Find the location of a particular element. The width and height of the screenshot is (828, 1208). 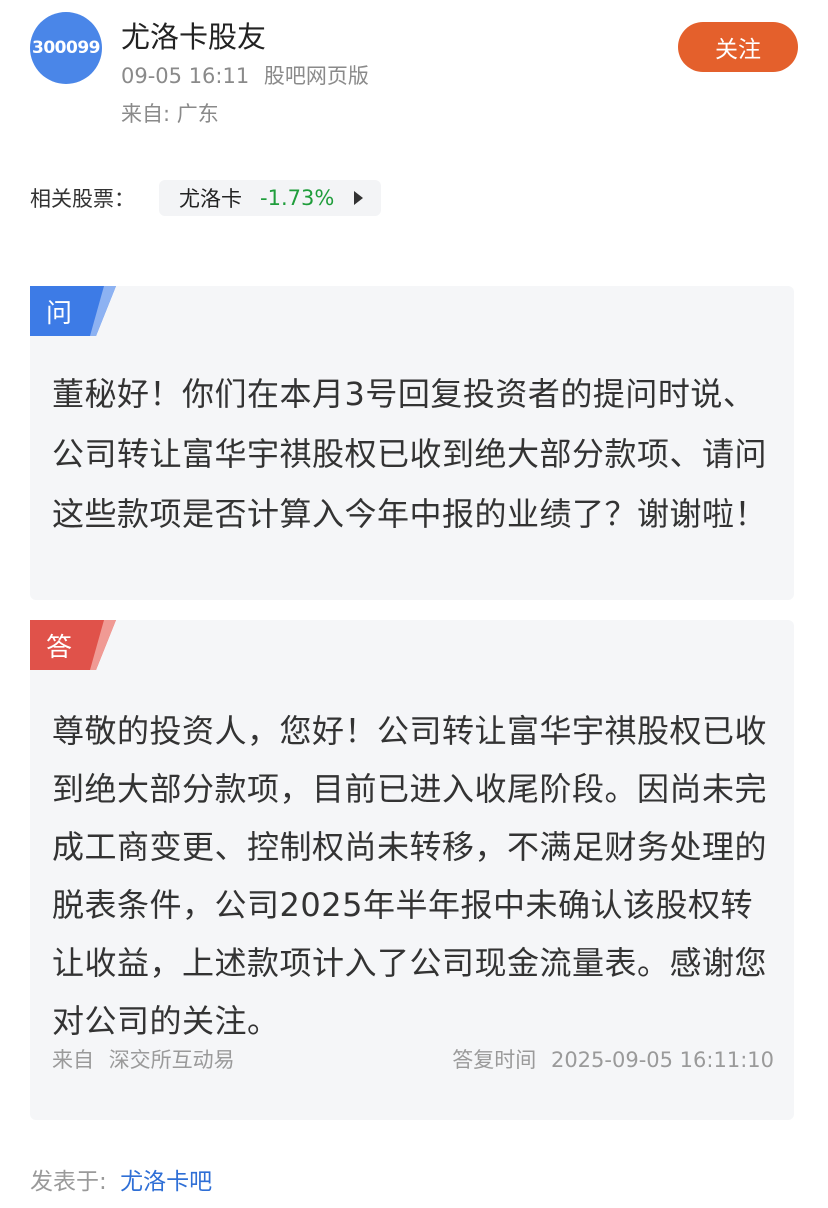

answer-footer: 来自 深交所互动易 答复时间 2025-09-05 16:11:10 is located at coordinates (413, 1059).